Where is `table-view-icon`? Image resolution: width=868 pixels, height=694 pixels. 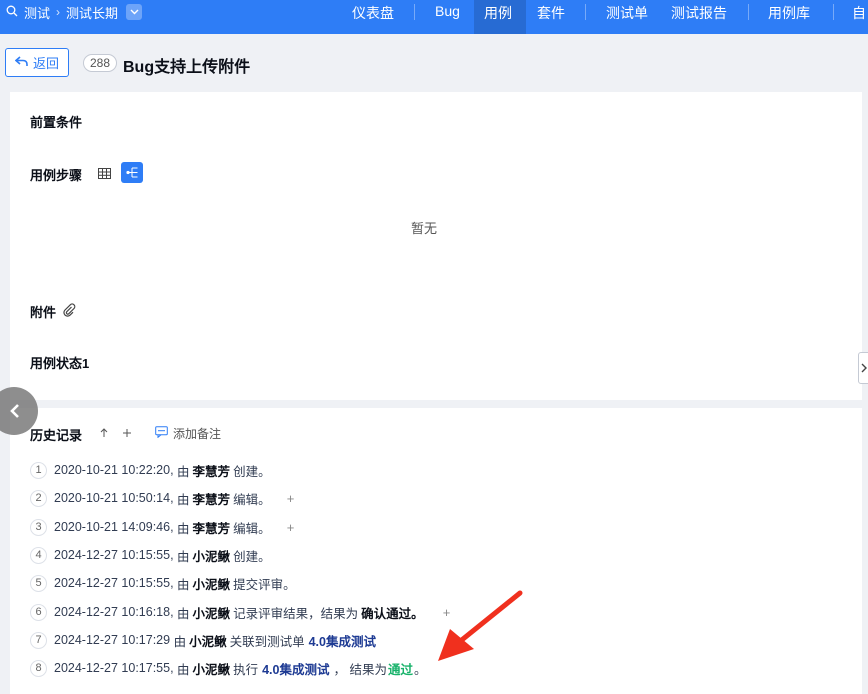 table-view-icon is located at coordinates (104, 173).